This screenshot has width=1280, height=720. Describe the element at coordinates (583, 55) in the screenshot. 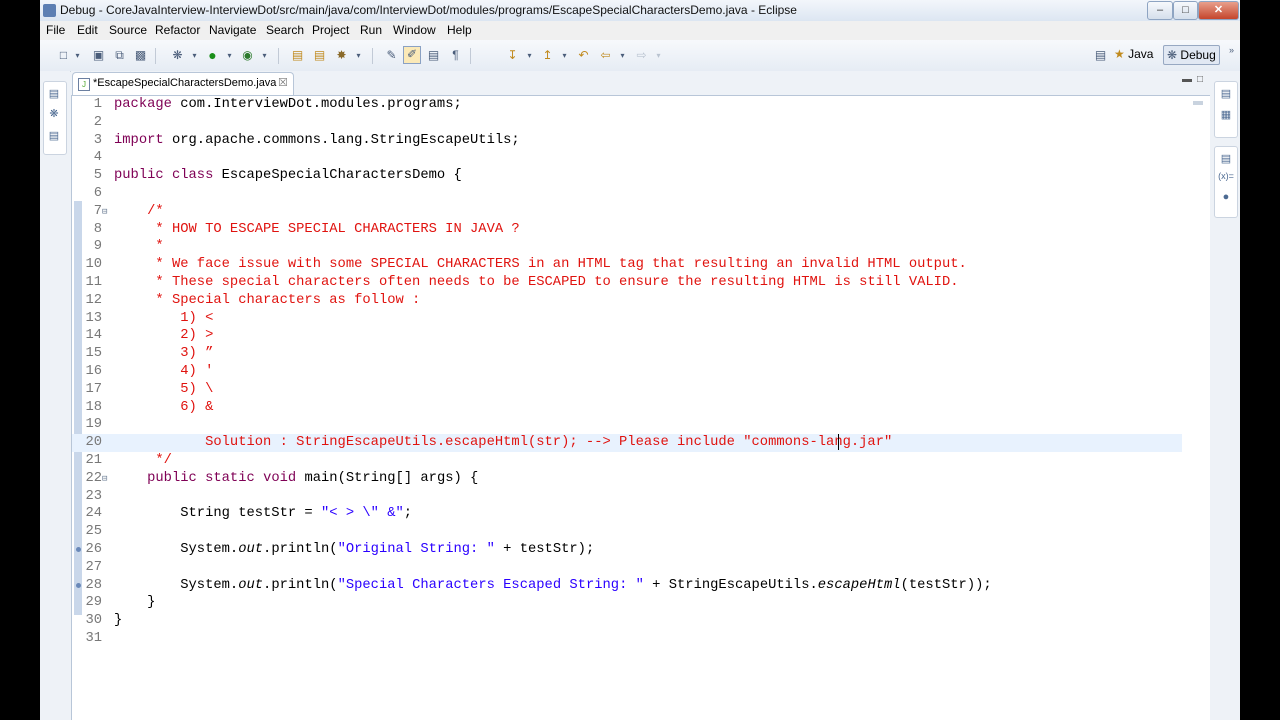

I see `last-edit-icon: ↶` at that location.